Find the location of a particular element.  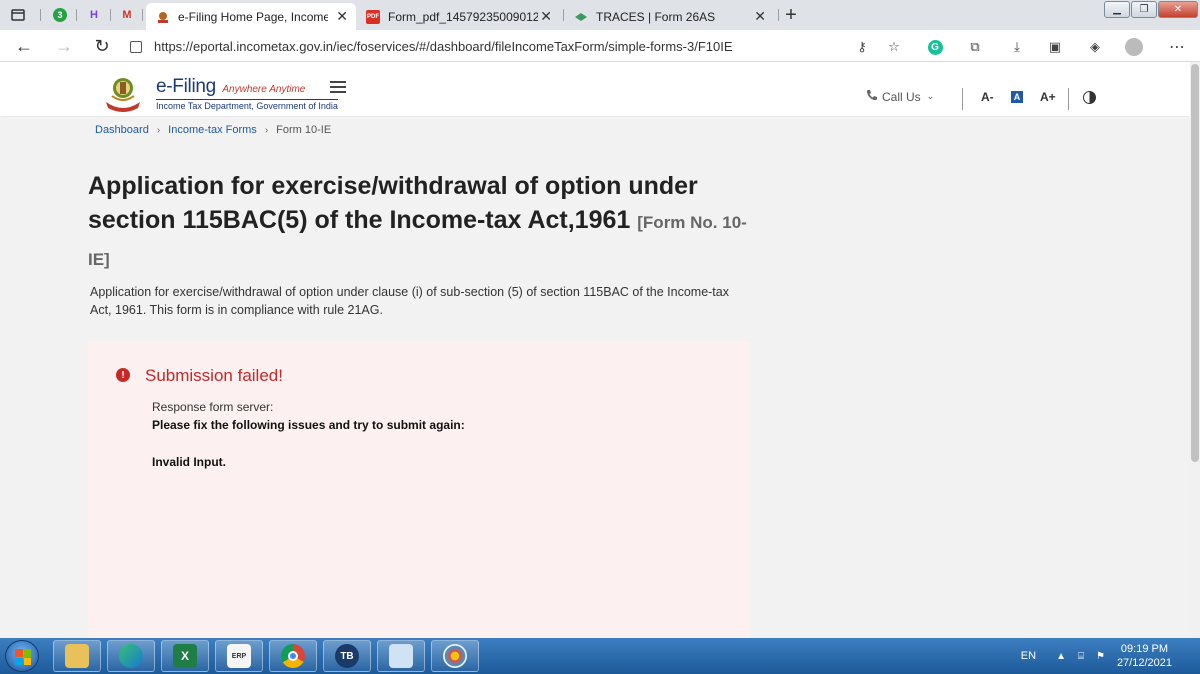

font-increase-button: A+ is located at coordinates (1048, 97).